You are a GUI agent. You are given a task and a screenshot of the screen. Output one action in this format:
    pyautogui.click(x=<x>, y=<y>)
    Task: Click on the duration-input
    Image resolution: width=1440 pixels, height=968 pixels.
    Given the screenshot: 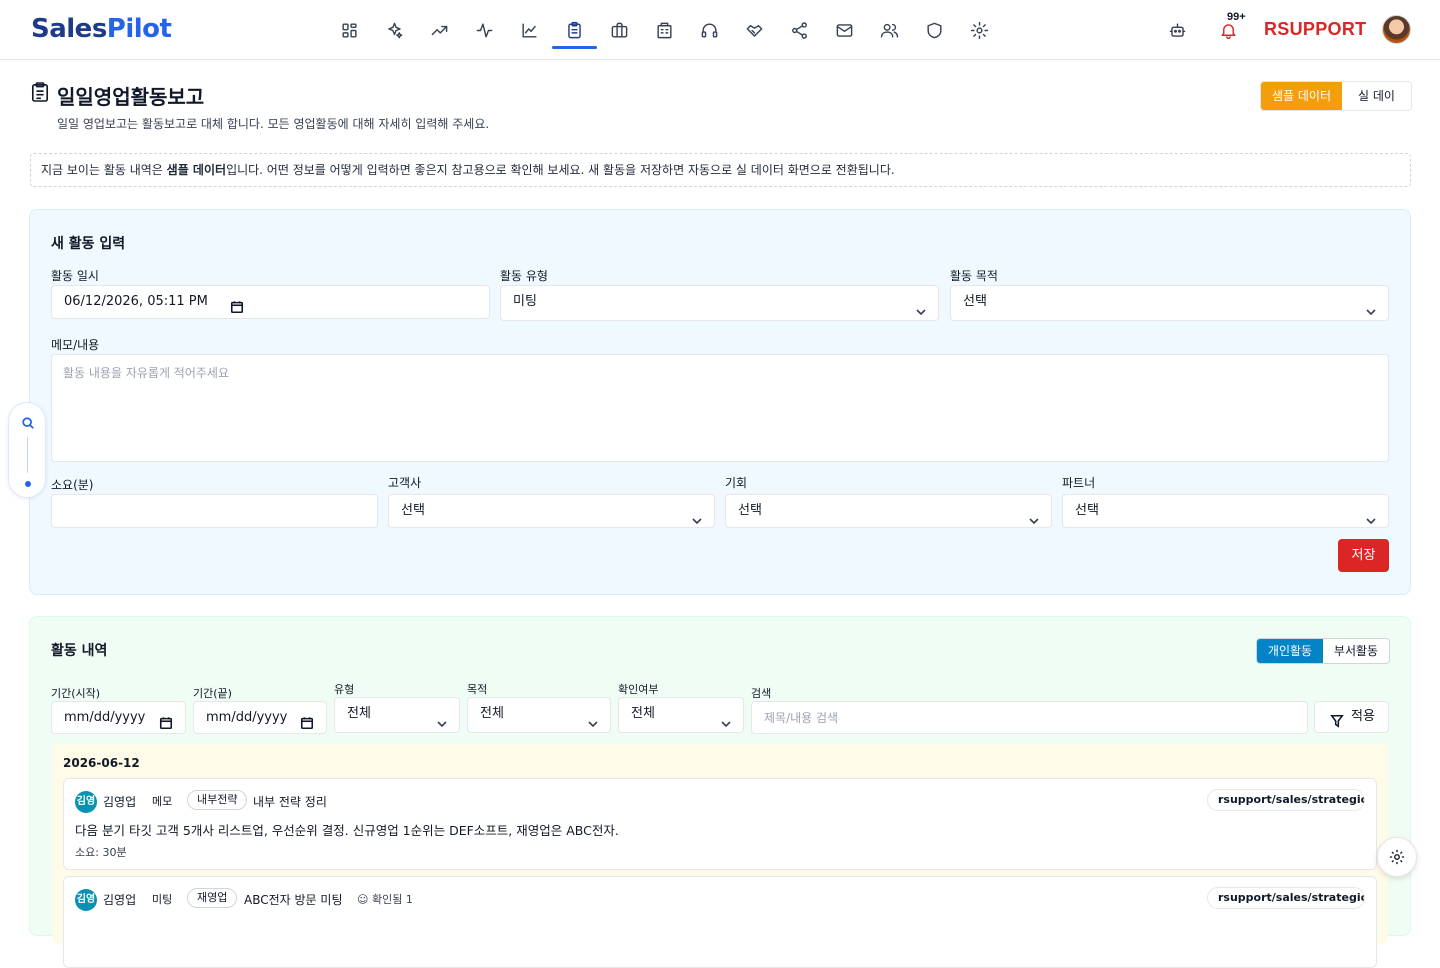 What is the action you would take?
    pyautogui.click(x=214, y=511)
    